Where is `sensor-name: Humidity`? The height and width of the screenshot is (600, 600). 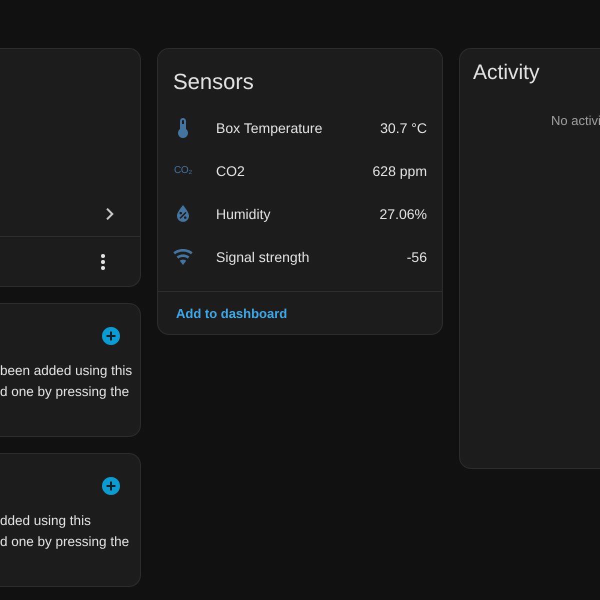
sensor-name: Humidity is located at coordinates (243, 214).